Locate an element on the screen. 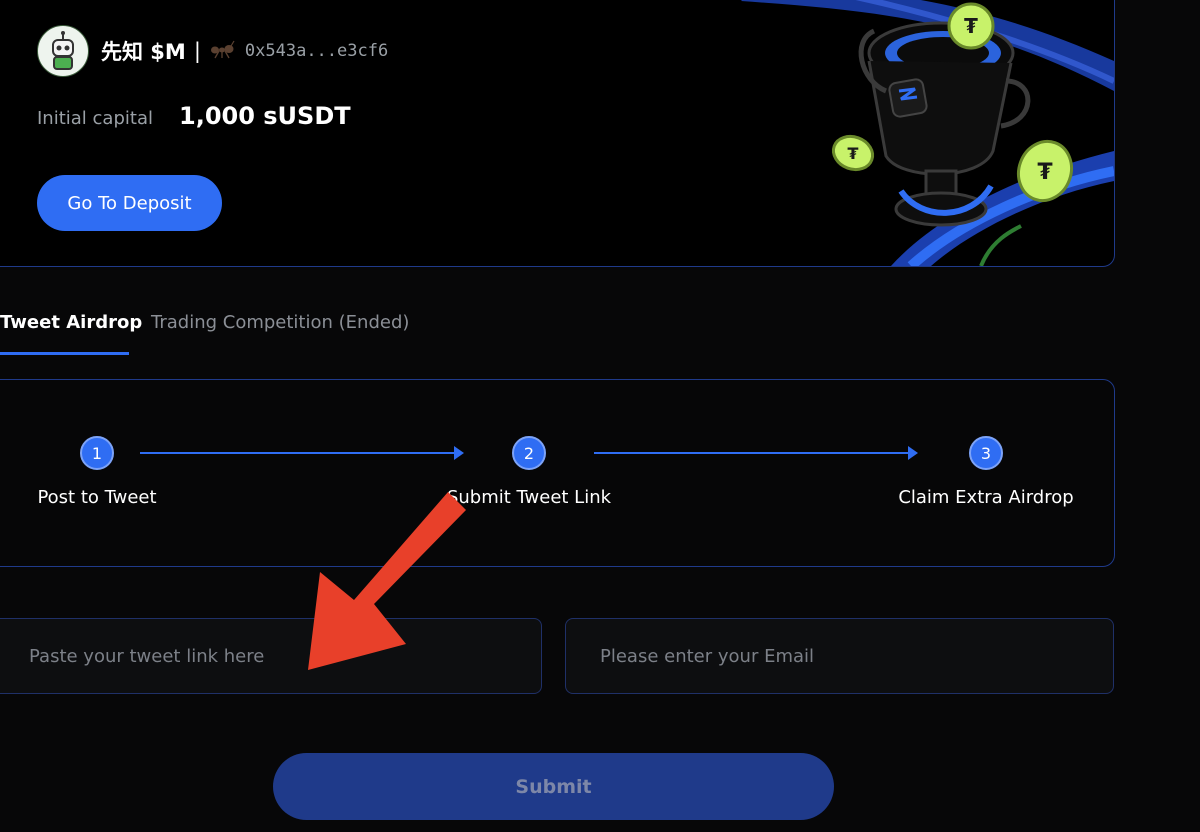 Image resolution: width=1200 pixels, height=832 pixels. profile-row: 先知 $M | 0x543a...e3cf6 is located at coordinates (212, 51).